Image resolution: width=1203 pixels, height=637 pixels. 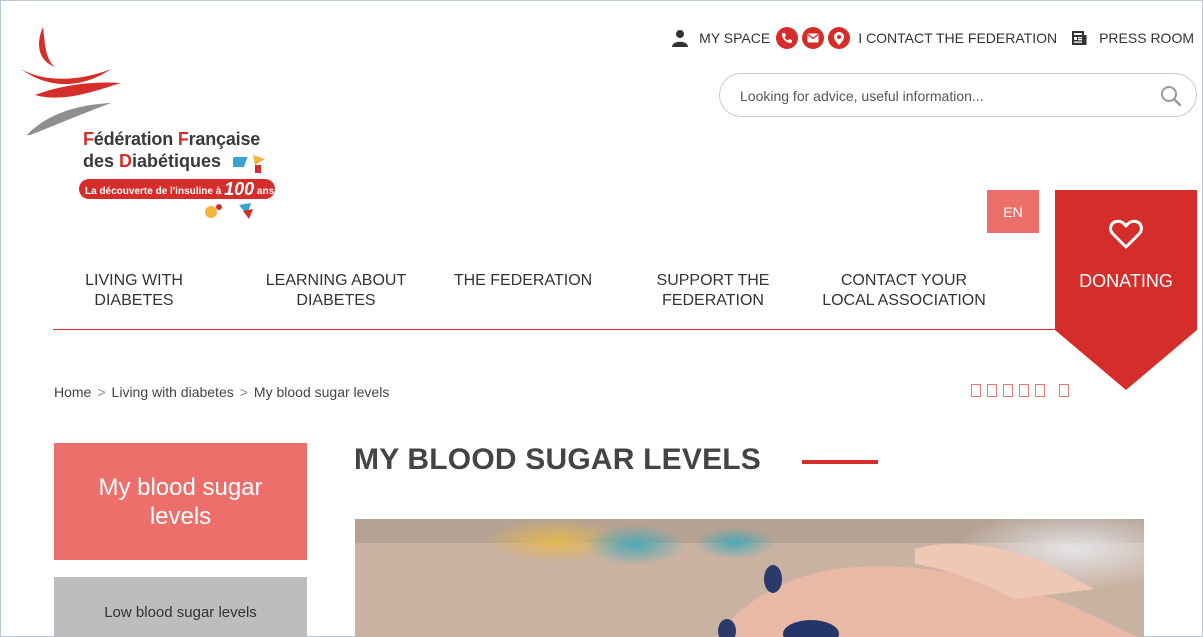 What do you see at coordinates (787, 38) in the screenshot?
I see `phone-icon` at bounding box center [787, 38].